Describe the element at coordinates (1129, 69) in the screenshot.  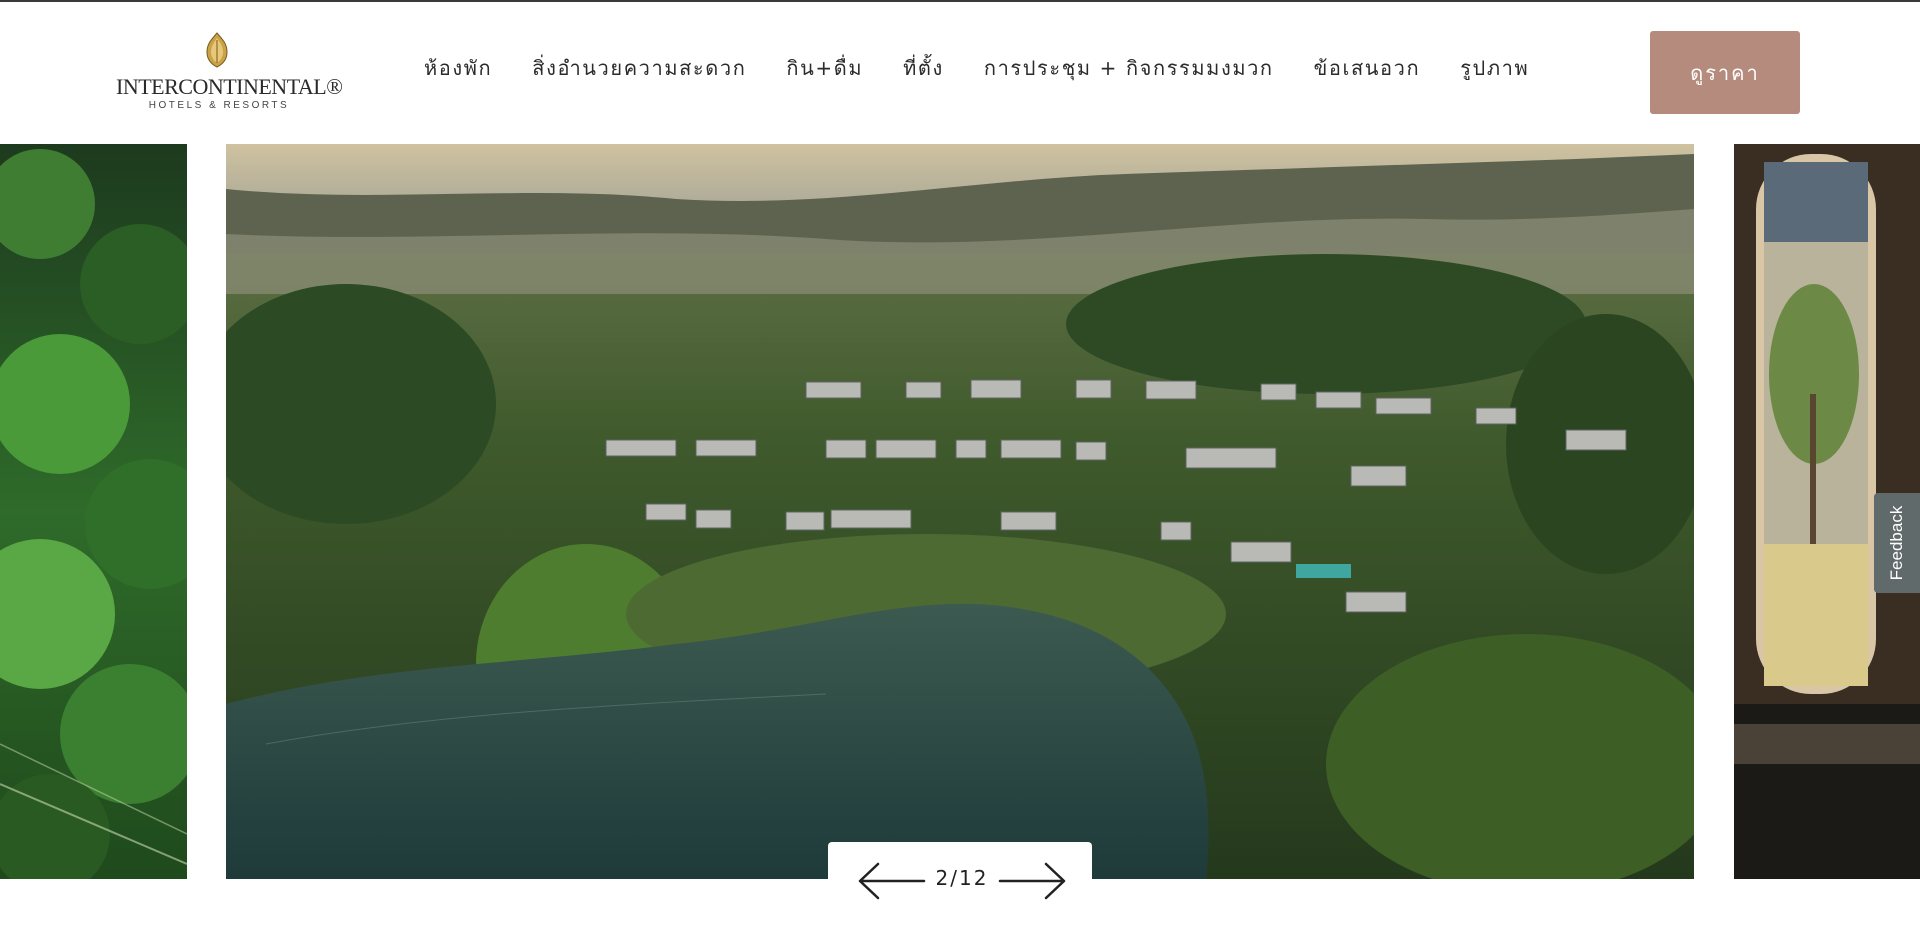
I see `nav-item-meetings-events: การประชุม + กิจกรรมมงมวก` at that location.